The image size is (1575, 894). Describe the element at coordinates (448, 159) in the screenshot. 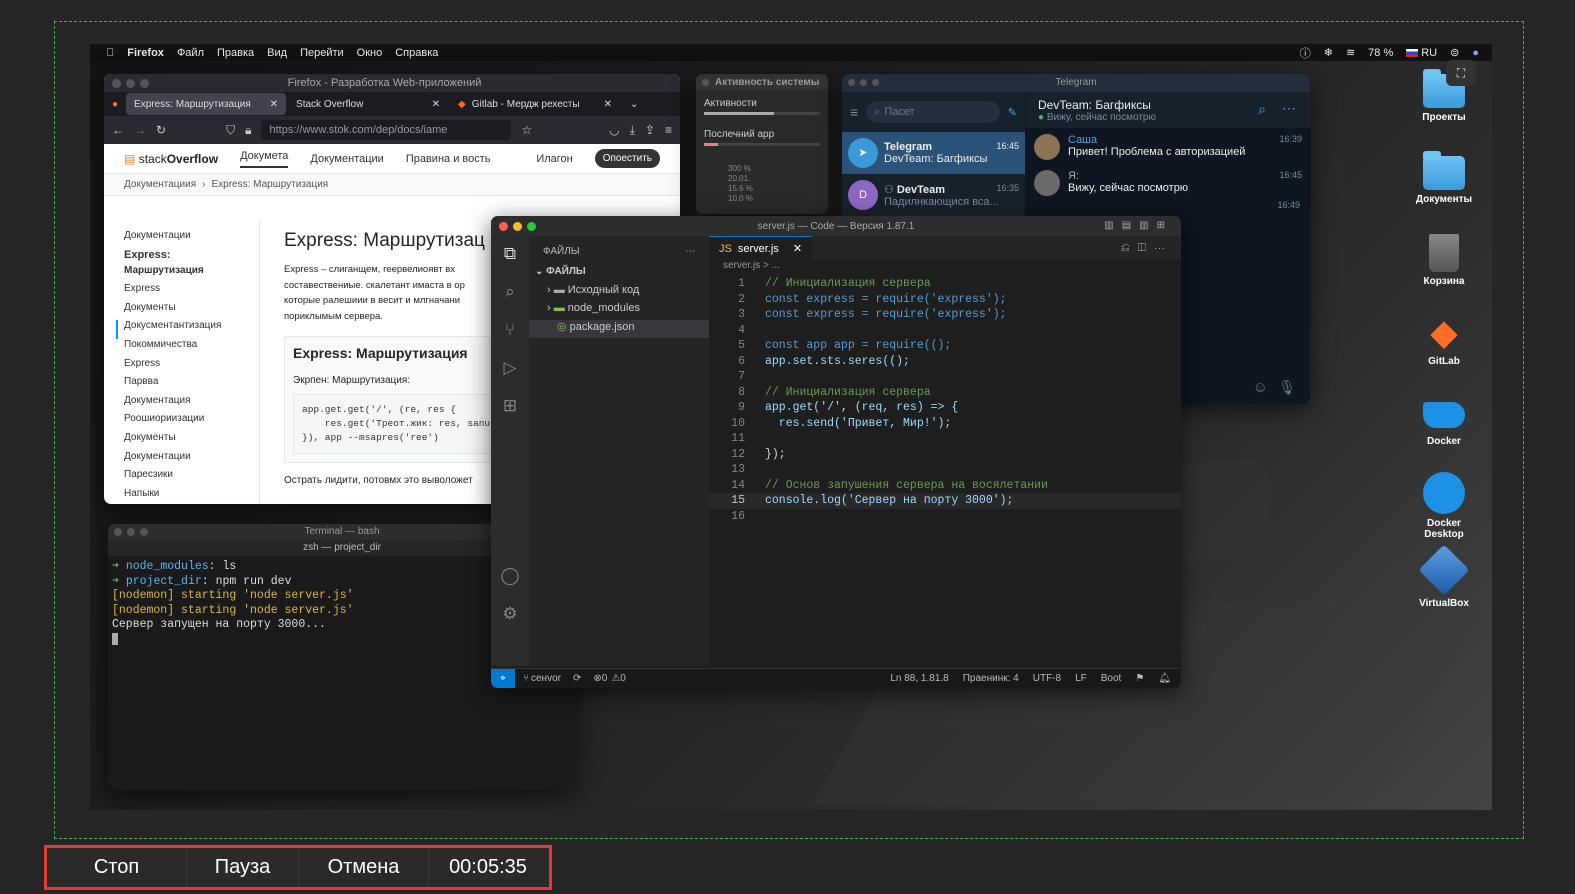

I see `nav-rules: Правина и вость` at that location.